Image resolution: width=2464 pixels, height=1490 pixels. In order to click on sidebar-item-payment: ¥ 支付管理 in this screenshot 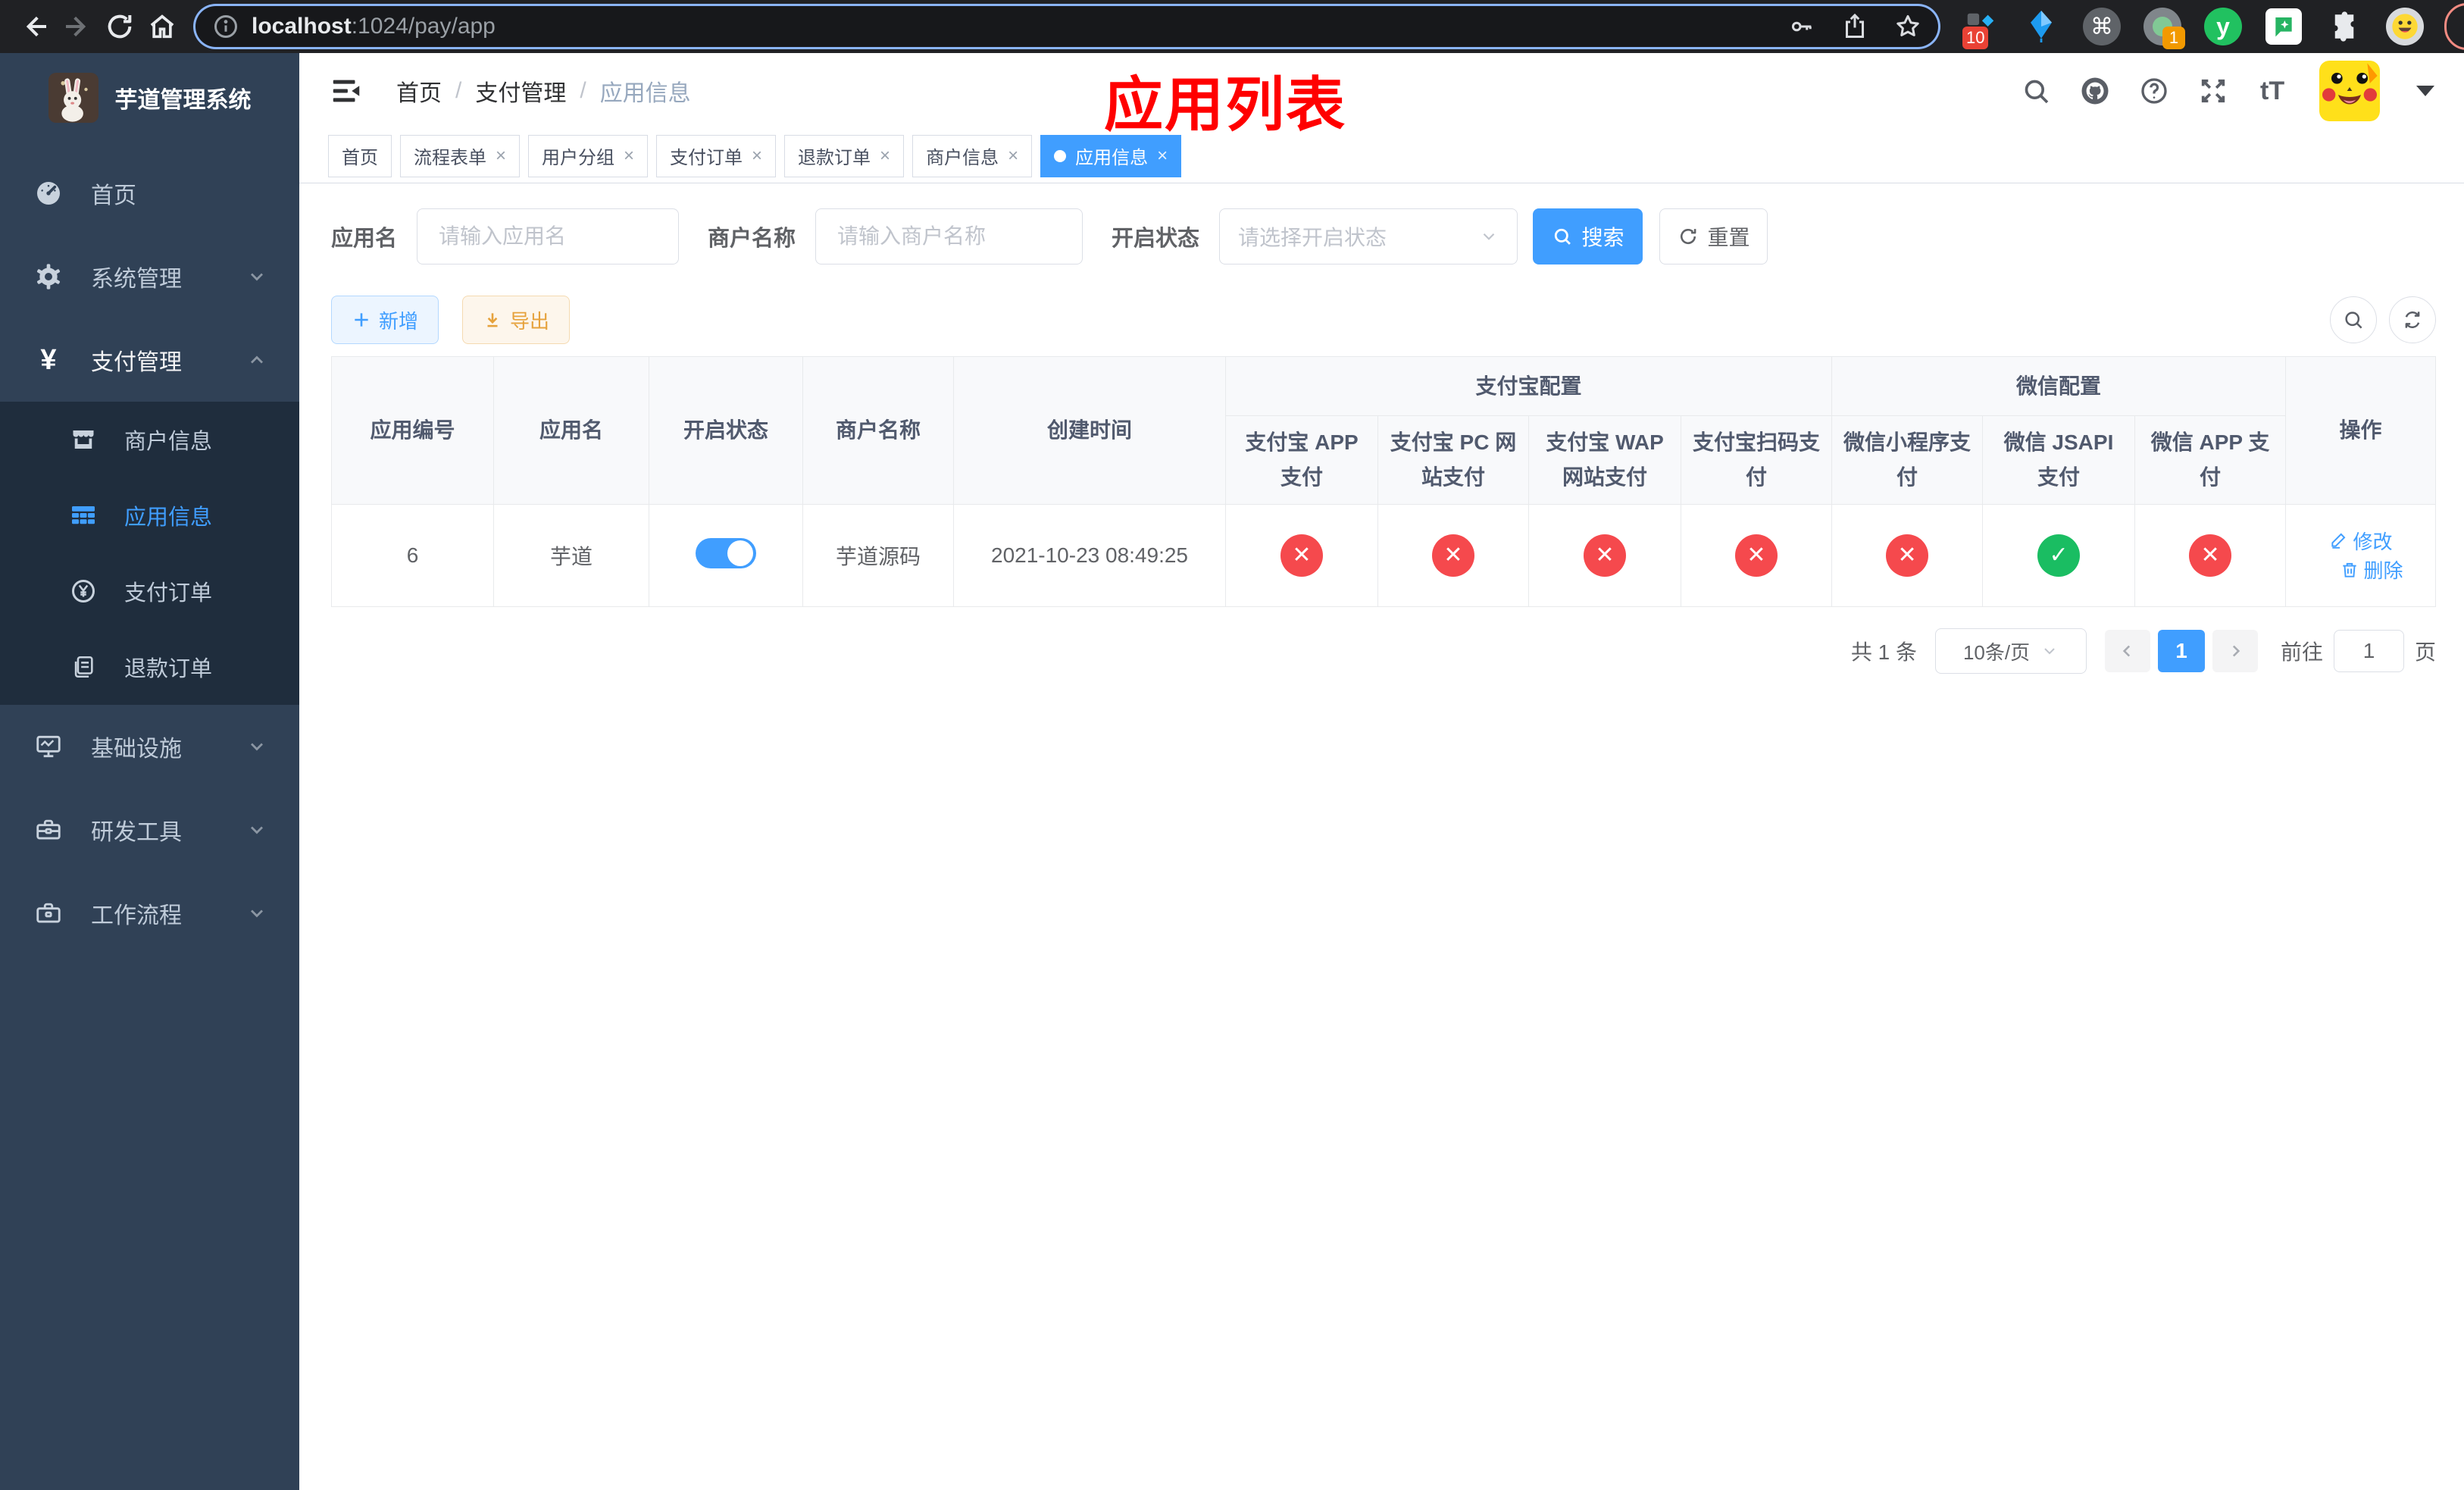, I will do `click(149, 360)`.